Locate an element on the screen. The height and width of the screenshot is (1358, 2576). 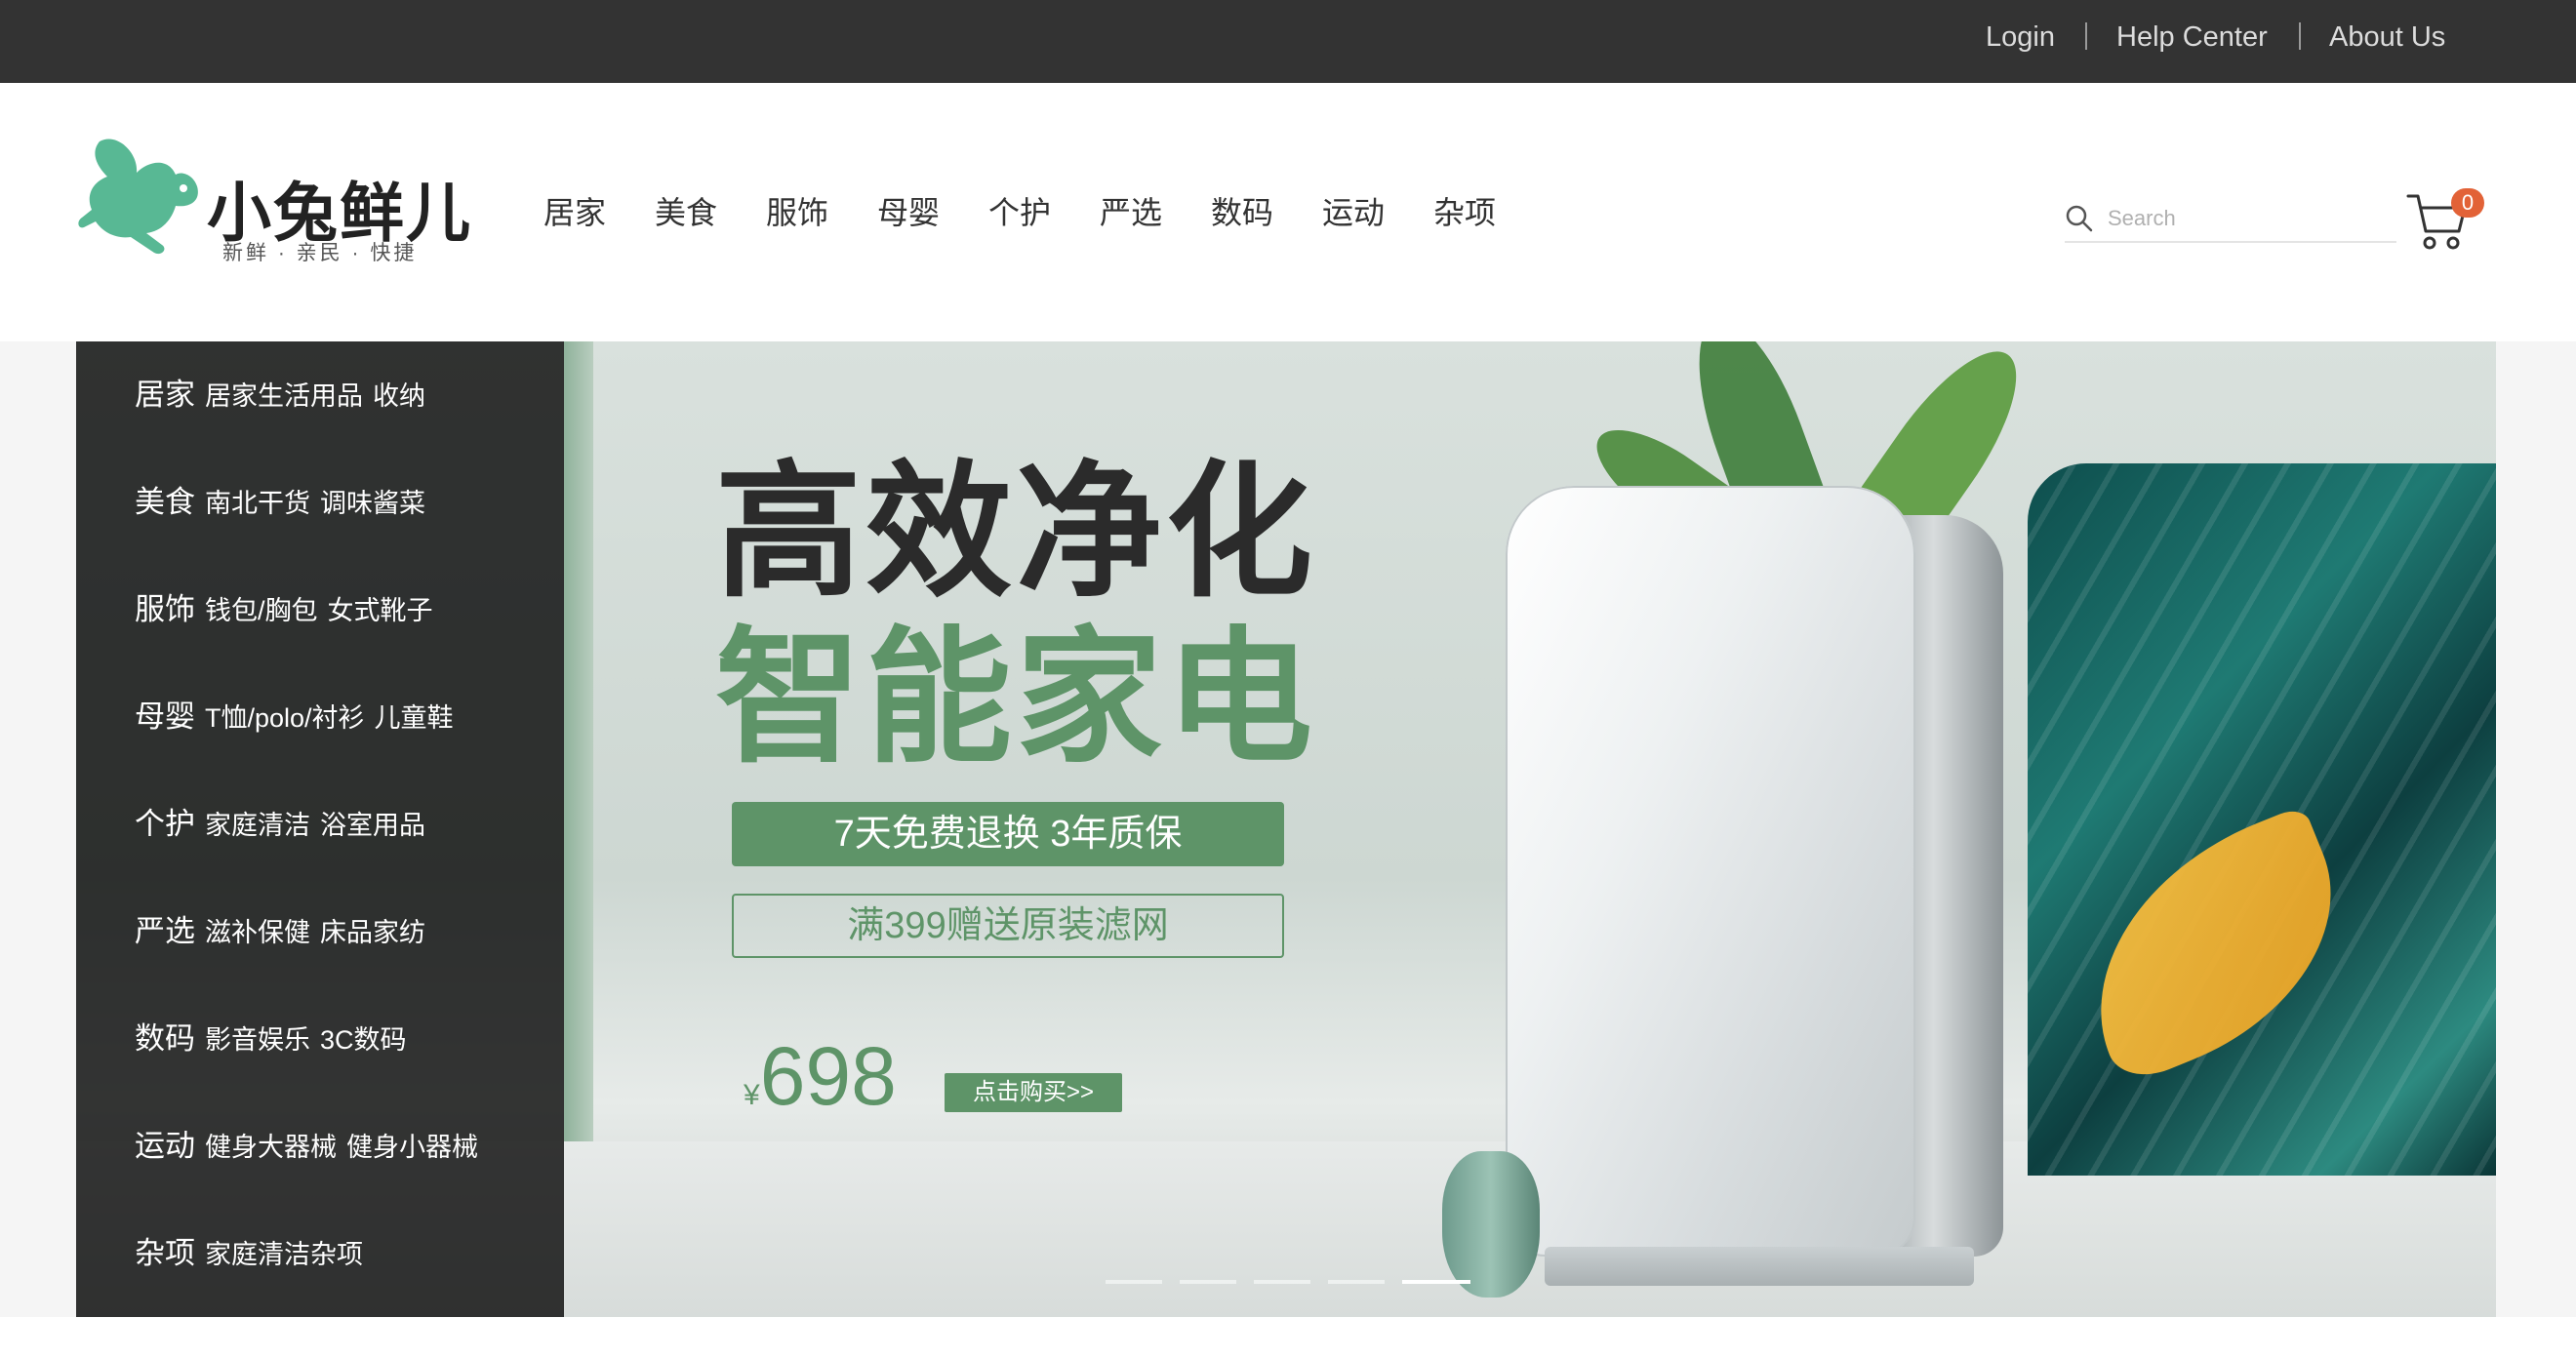
nav-item-selected: 严选 is located at coordinates (1131, 212).